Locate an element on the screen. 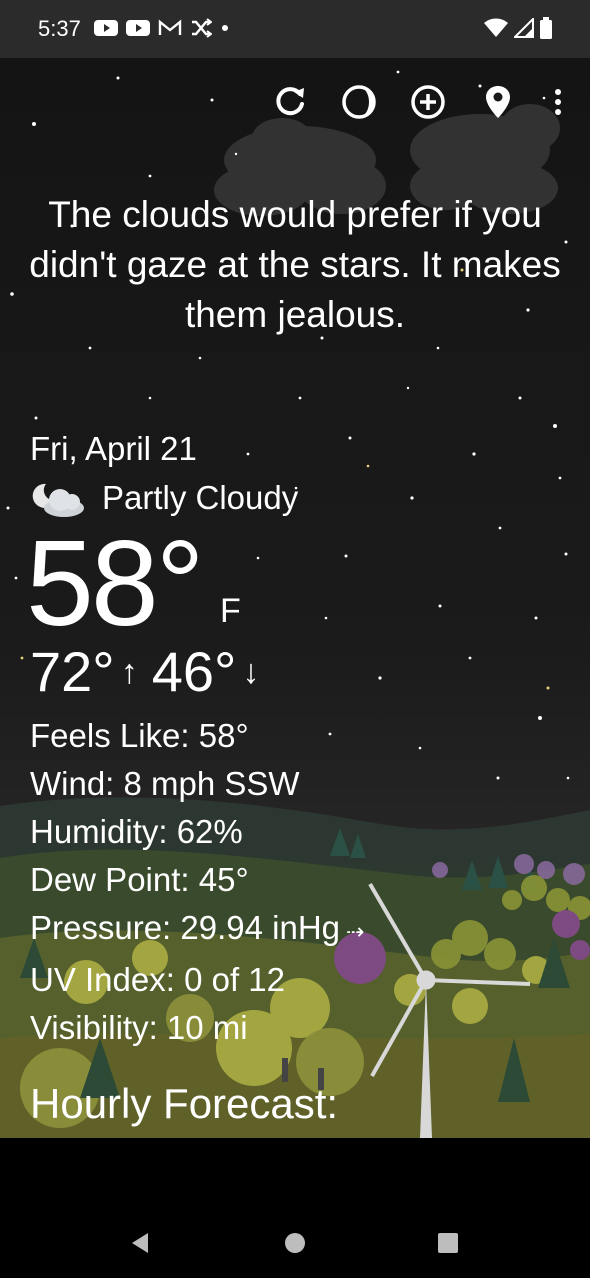 The image size is (590, 1278). wifi-icon is located at coordinates (496, 27).